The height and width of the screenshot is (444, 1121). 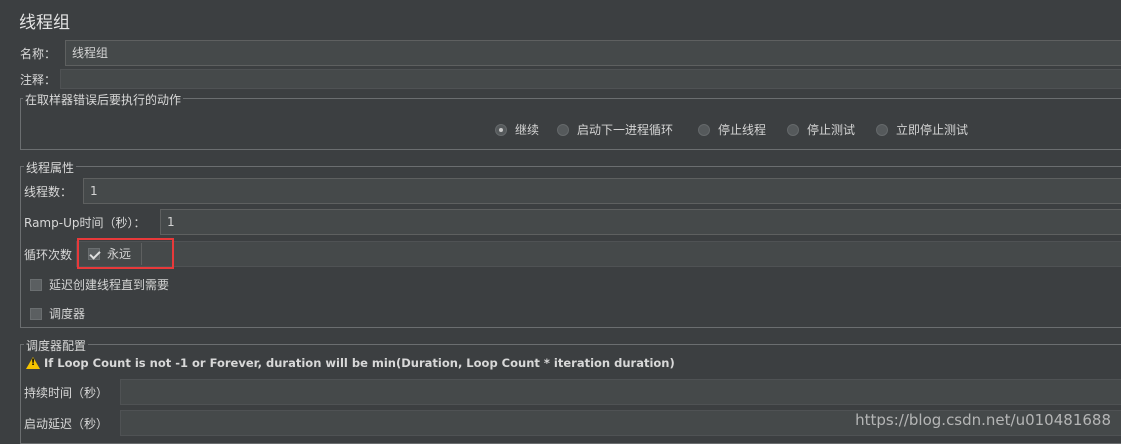 I want to click on thread-props-legend: 线程属性, so click(x=50, y=167).